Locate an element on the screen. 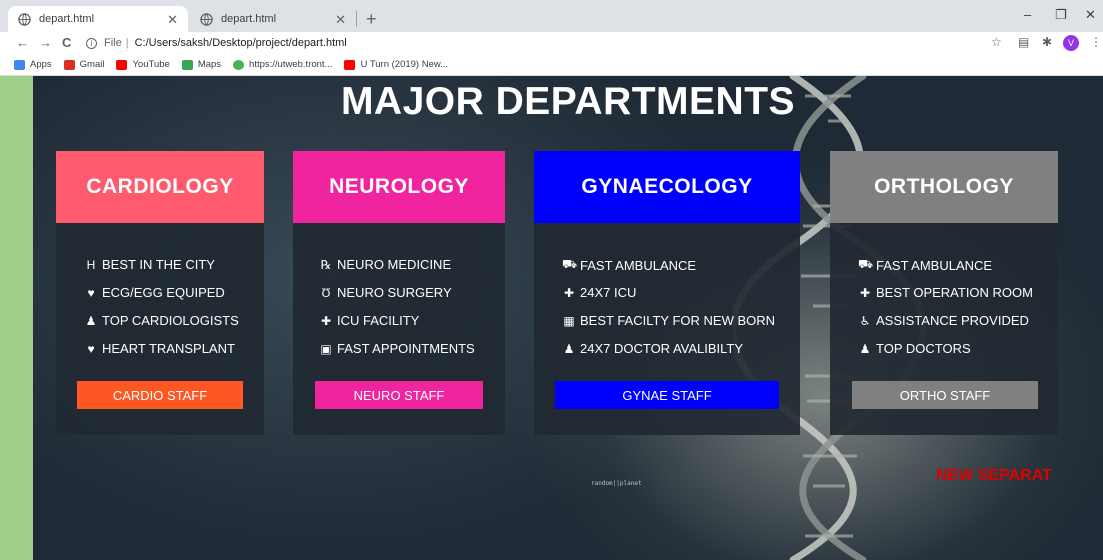 Image resolution: width=1103 pixels, height=560 pixels. cardio-staff-button: CARDIO STAFF is located at coordinates (160, 395).